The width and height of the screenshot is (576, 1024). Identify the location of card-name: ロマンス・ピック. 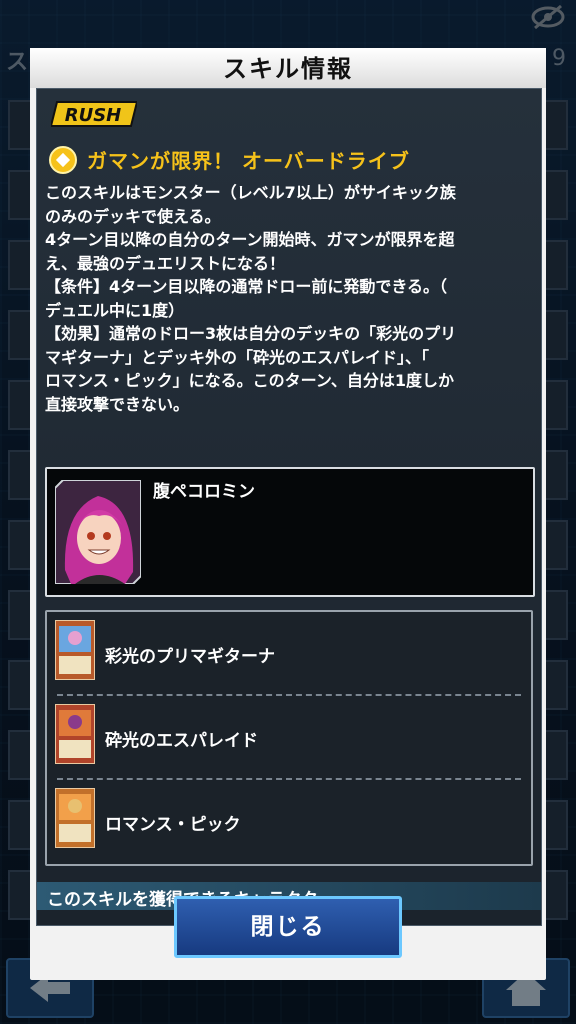
(173, 825).